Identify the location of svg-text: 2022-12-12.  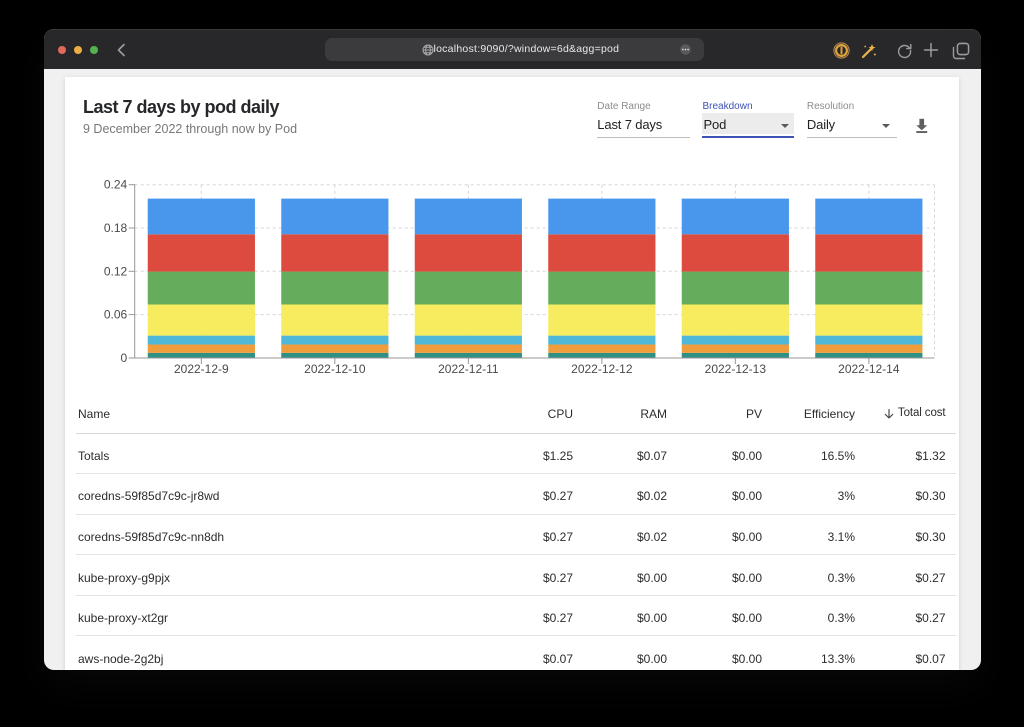
(602, 369).